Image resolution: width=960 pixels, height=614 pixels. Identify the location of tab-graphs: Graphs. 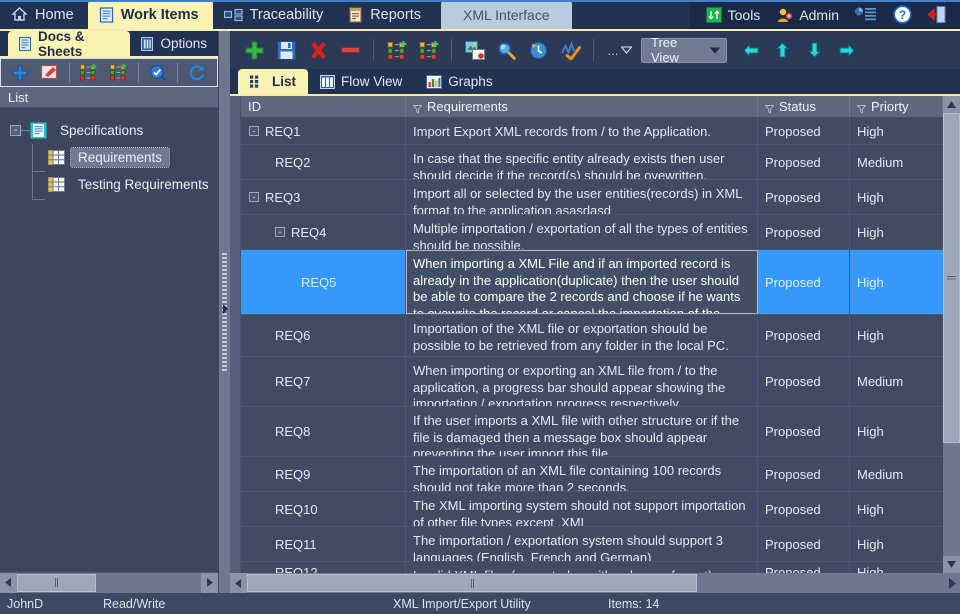
(459, 81).